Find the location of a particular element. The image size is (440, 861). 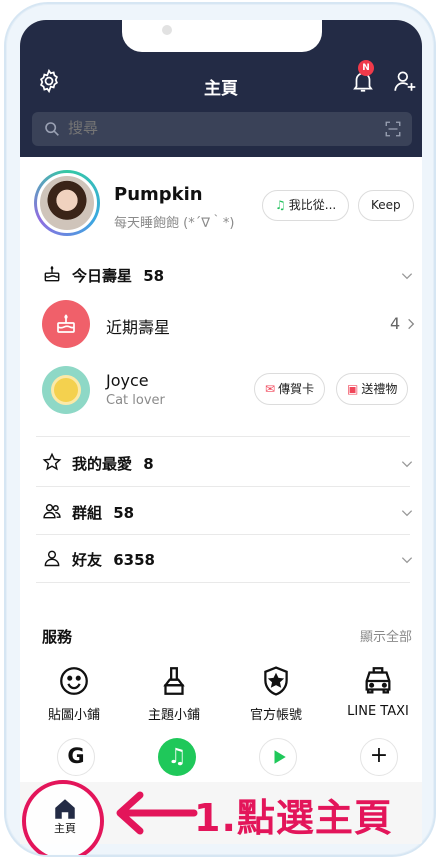

paintbrush-icon is located at coordinates (174, 681).